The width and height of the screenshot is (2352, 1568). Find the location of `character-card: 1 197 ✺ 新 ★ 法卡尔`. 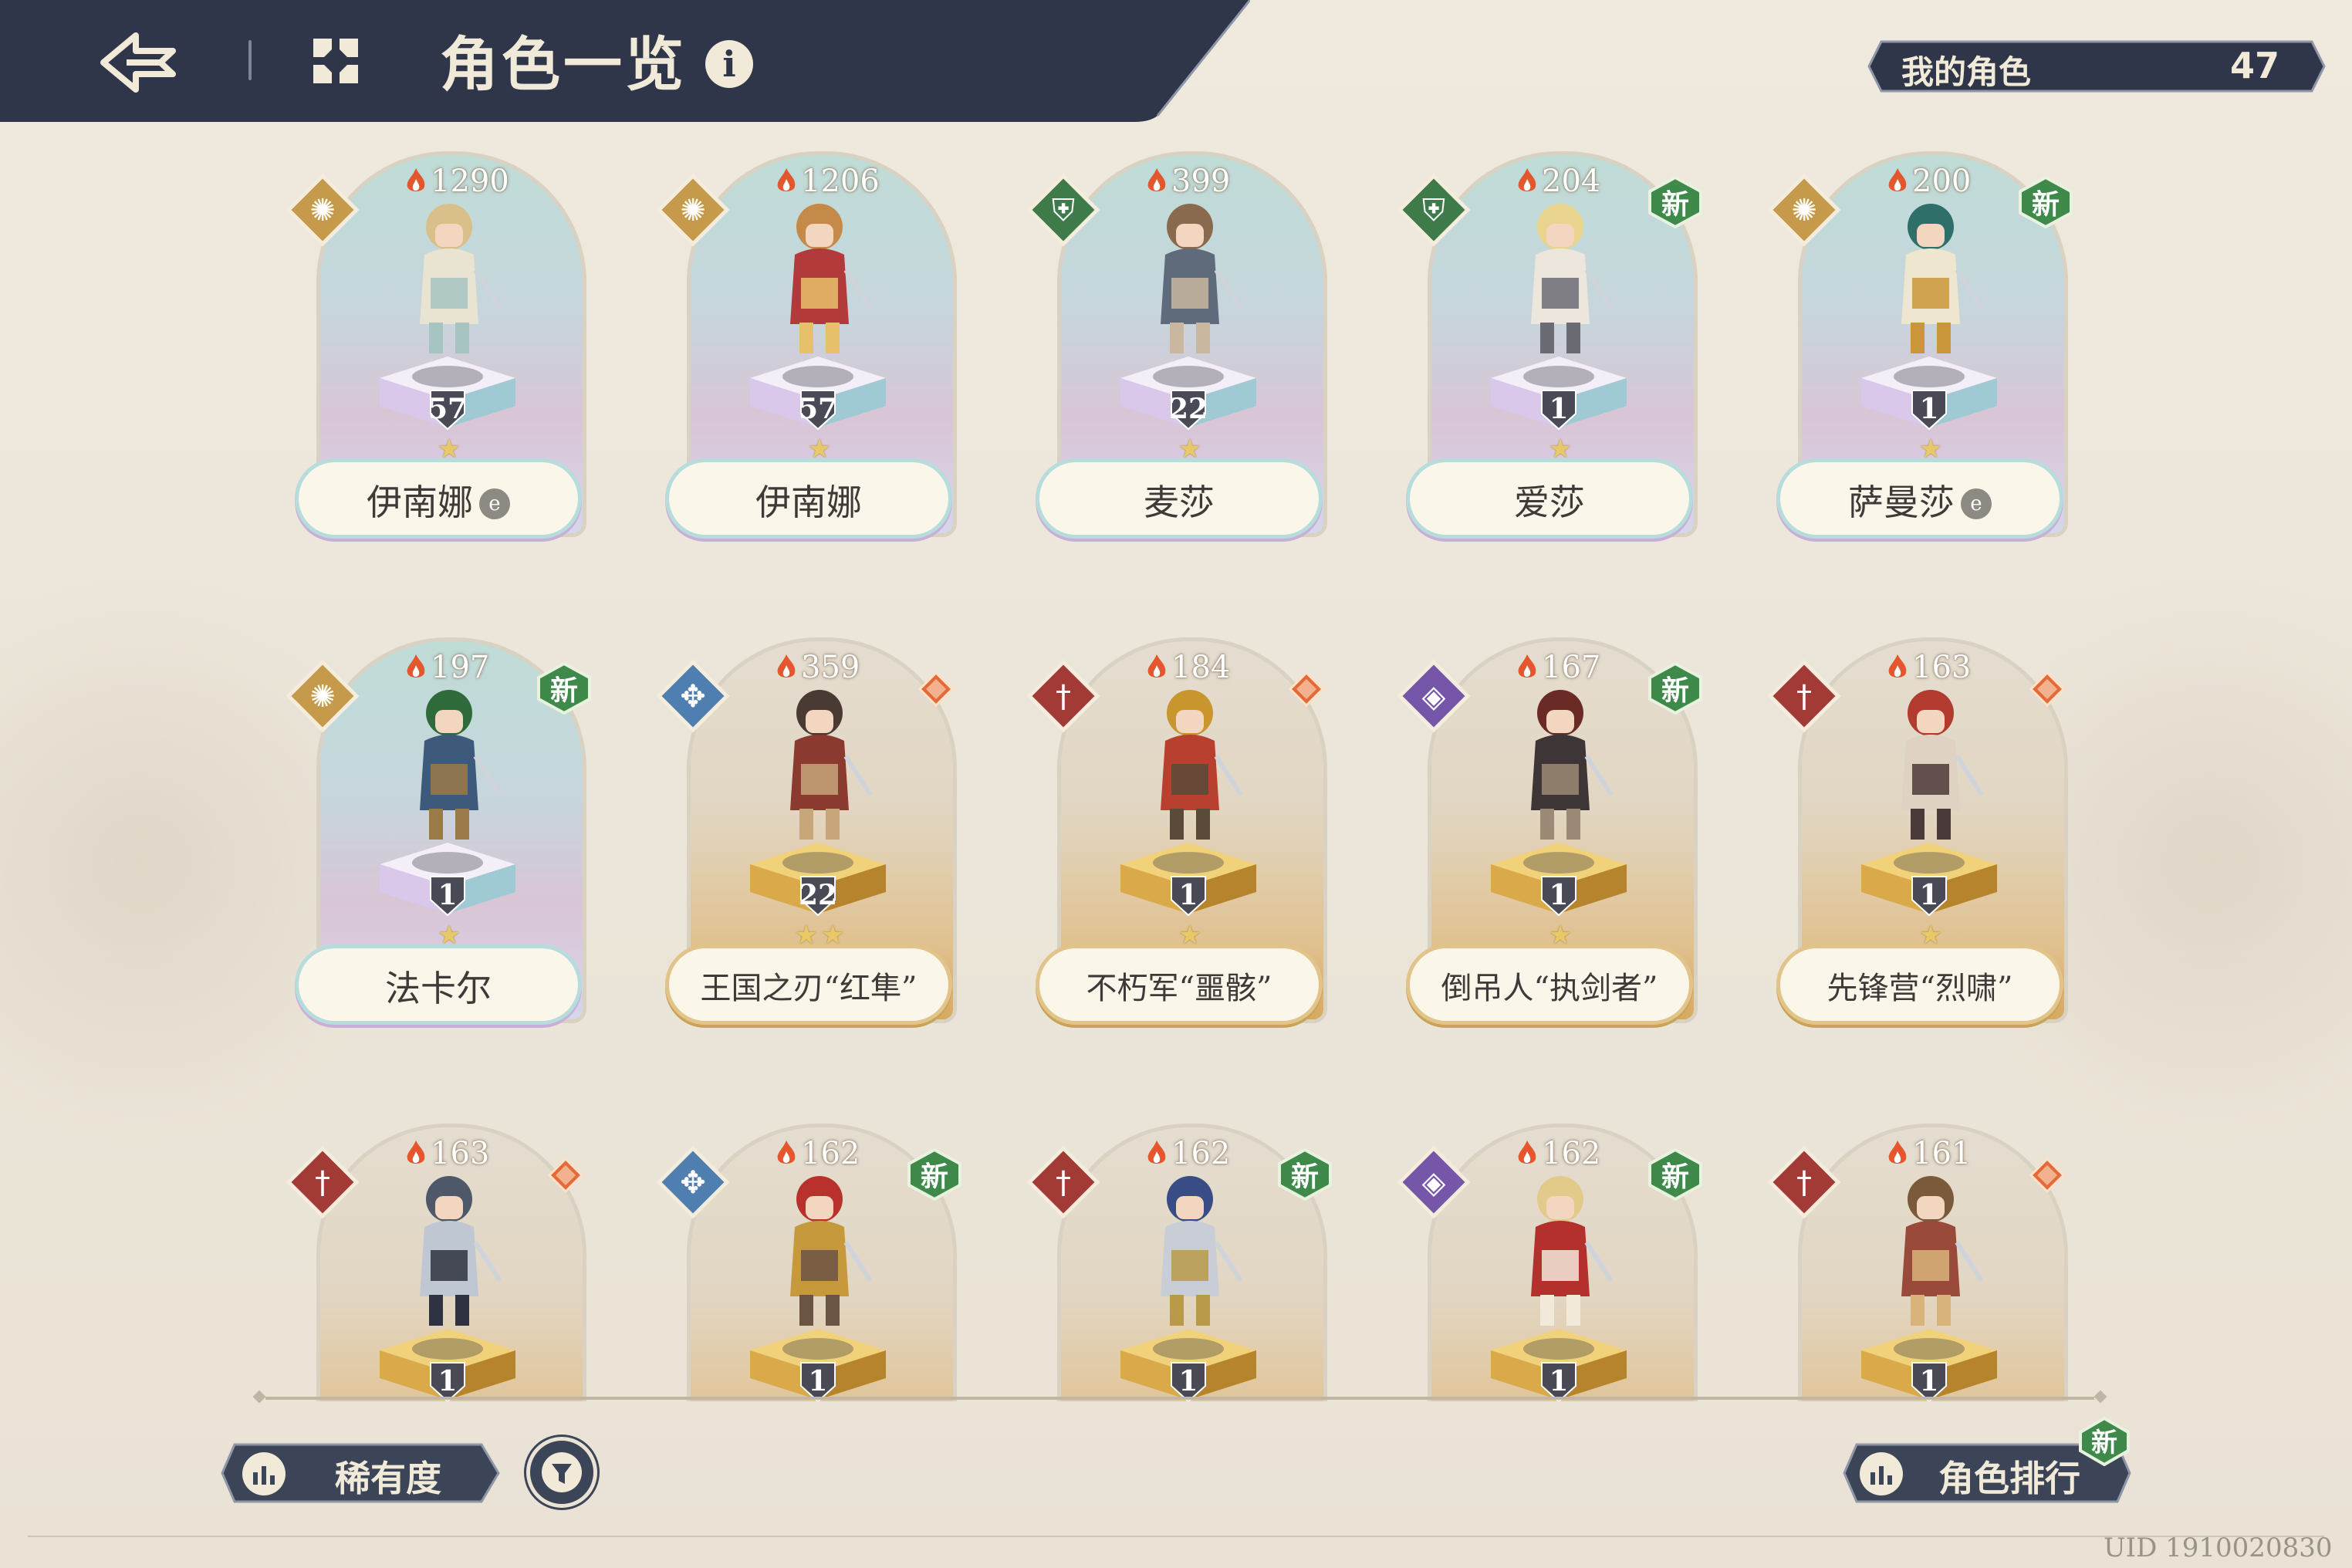

character-card: 1 197 ✺ 新 ★ 法卡尔 is located at coordinates (449, 841).